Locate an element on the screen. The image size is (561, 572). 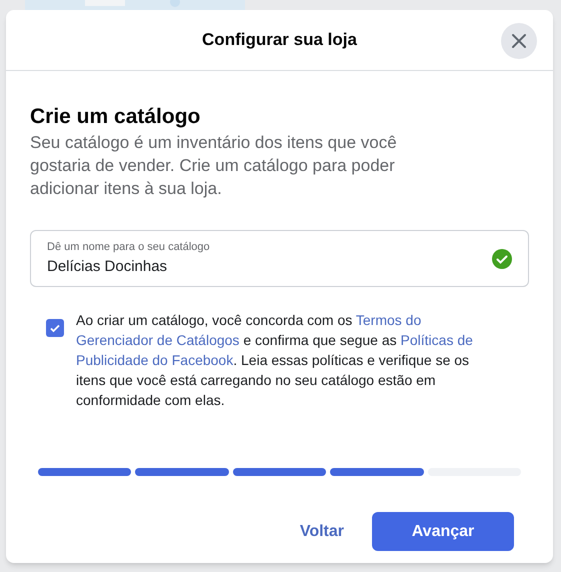
section-description: Seu catálogo é um inventário dos itens que você gostaria de vender. Crie um catálogo para poder adicionar itens à sua loja. is located at coordinates (214, 166).